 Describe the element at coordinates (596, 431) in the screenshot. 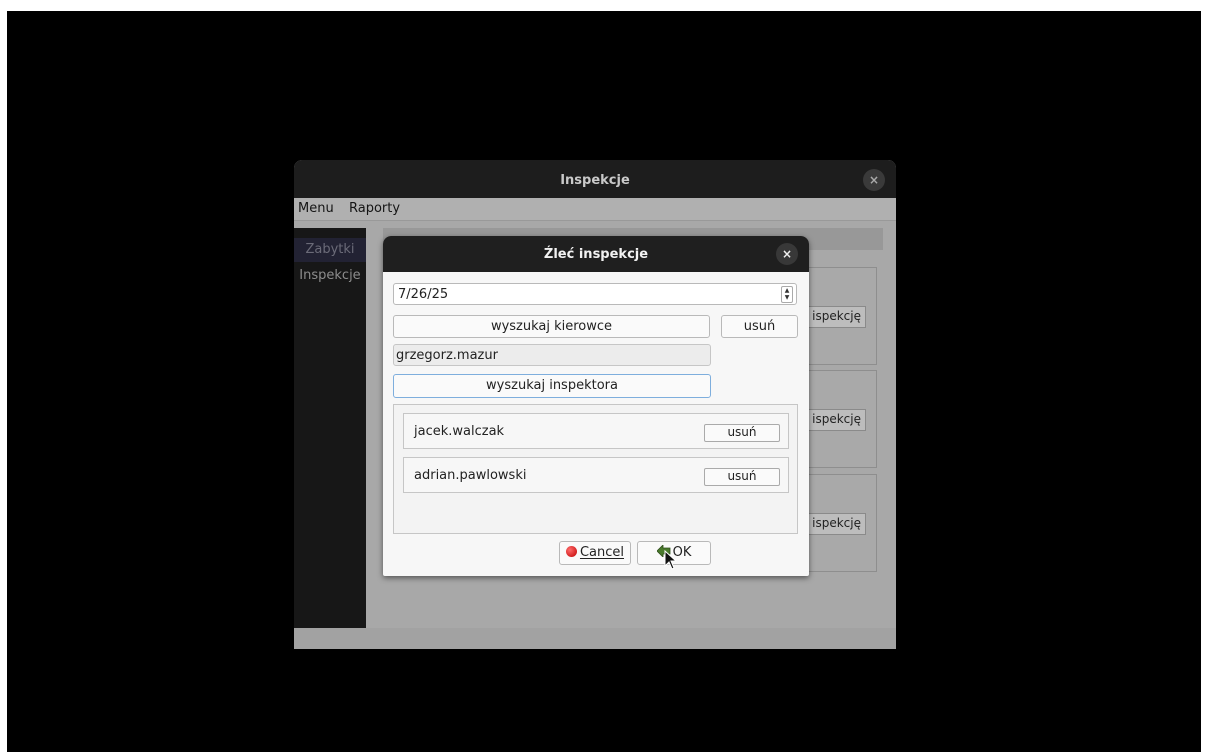

I see `list-item: jacek.walczak usuń` at that location.